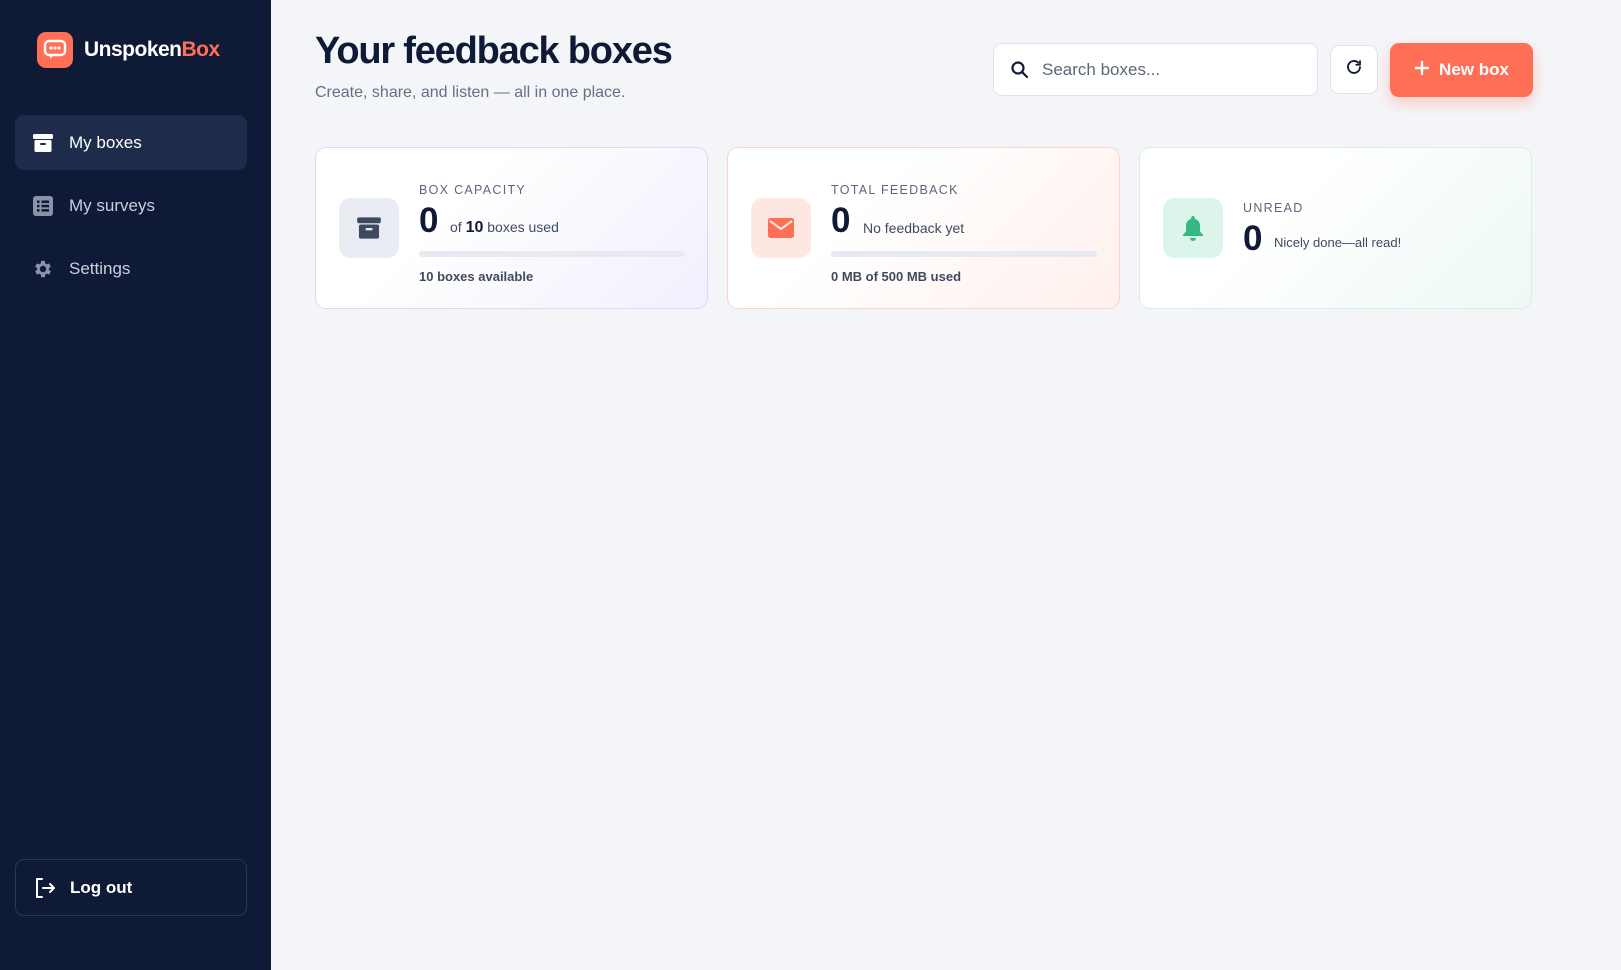 The width and height of the screenshot is (1621, 970). I want to click on logout-icon, so click(45, 888).